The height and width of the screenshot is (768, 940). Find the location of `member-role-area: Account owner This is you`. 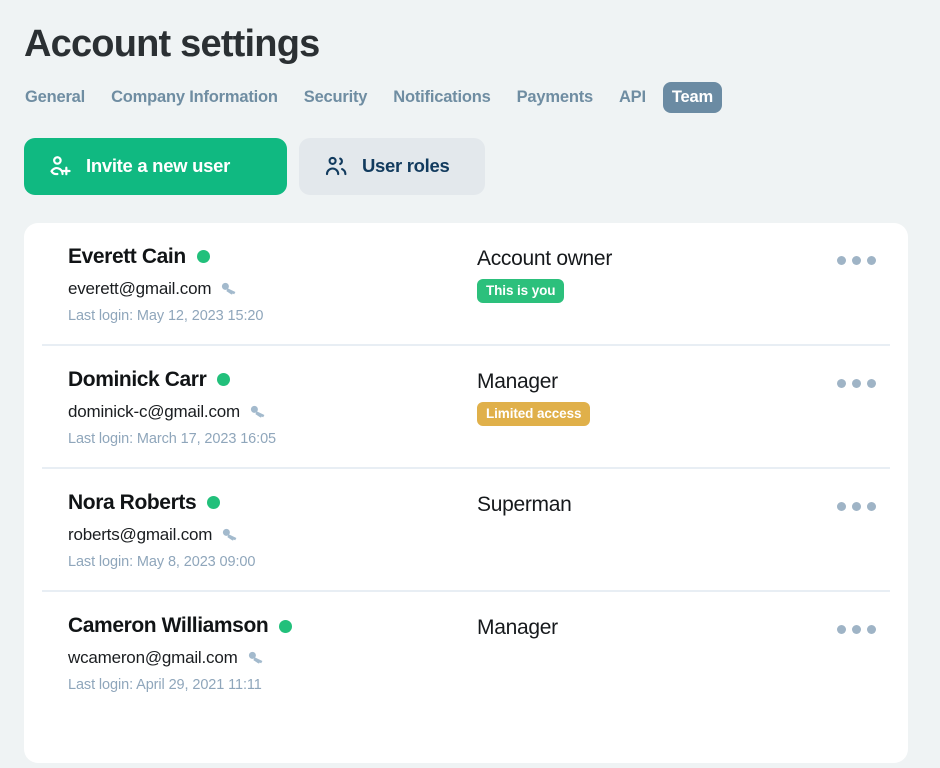

member-role-area: Account owner This is you is located at coordinates (683, 274).